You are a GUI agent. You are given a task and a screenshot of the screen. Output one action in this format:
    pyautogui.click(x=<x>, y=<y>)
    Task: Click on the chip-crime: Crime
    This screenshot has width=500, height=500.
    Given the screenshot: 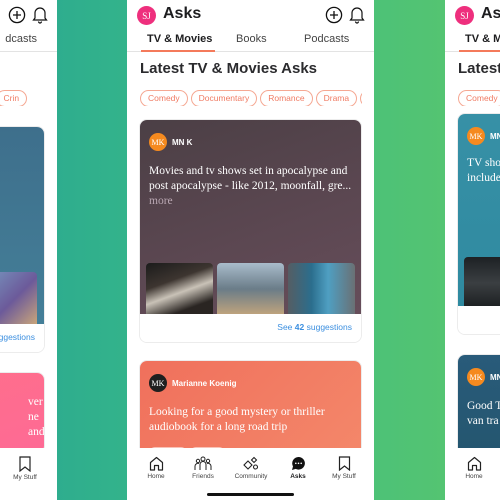 What is the action you would take?
    pyautogui.click(x=361, y=98)
    